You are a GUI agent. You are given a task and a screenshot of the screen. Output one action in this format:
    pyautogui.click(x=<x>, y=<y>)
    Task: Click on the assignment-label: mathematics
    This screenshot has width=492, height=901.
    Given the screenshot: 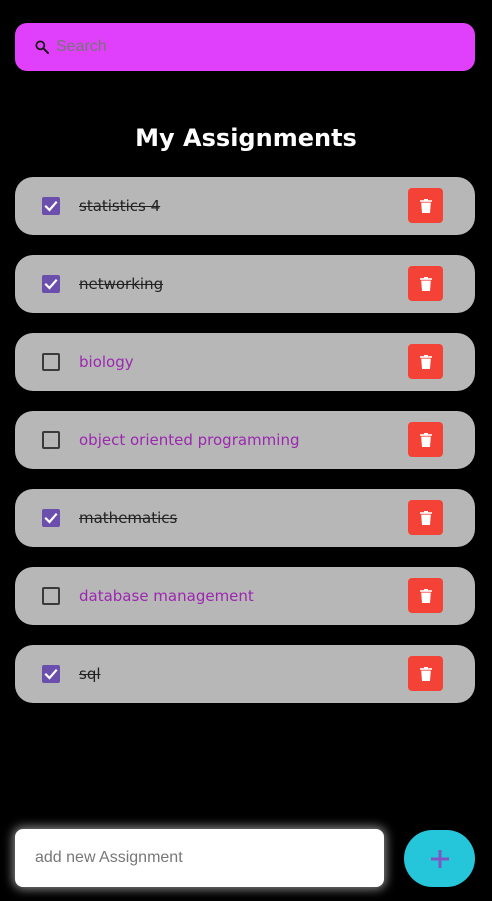 What is the action you would take?
    pyautogui.click(x=128, y=518)
    